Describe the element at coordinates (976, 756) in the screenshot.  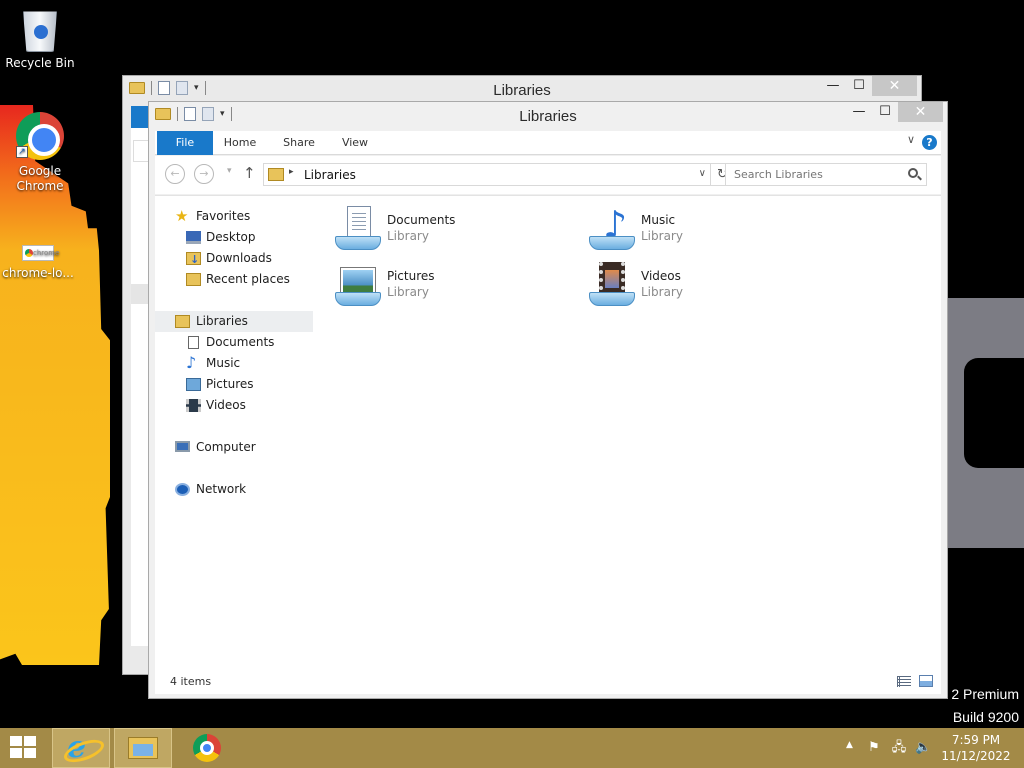
I see `clock-date: 11/12/2022` at that location.